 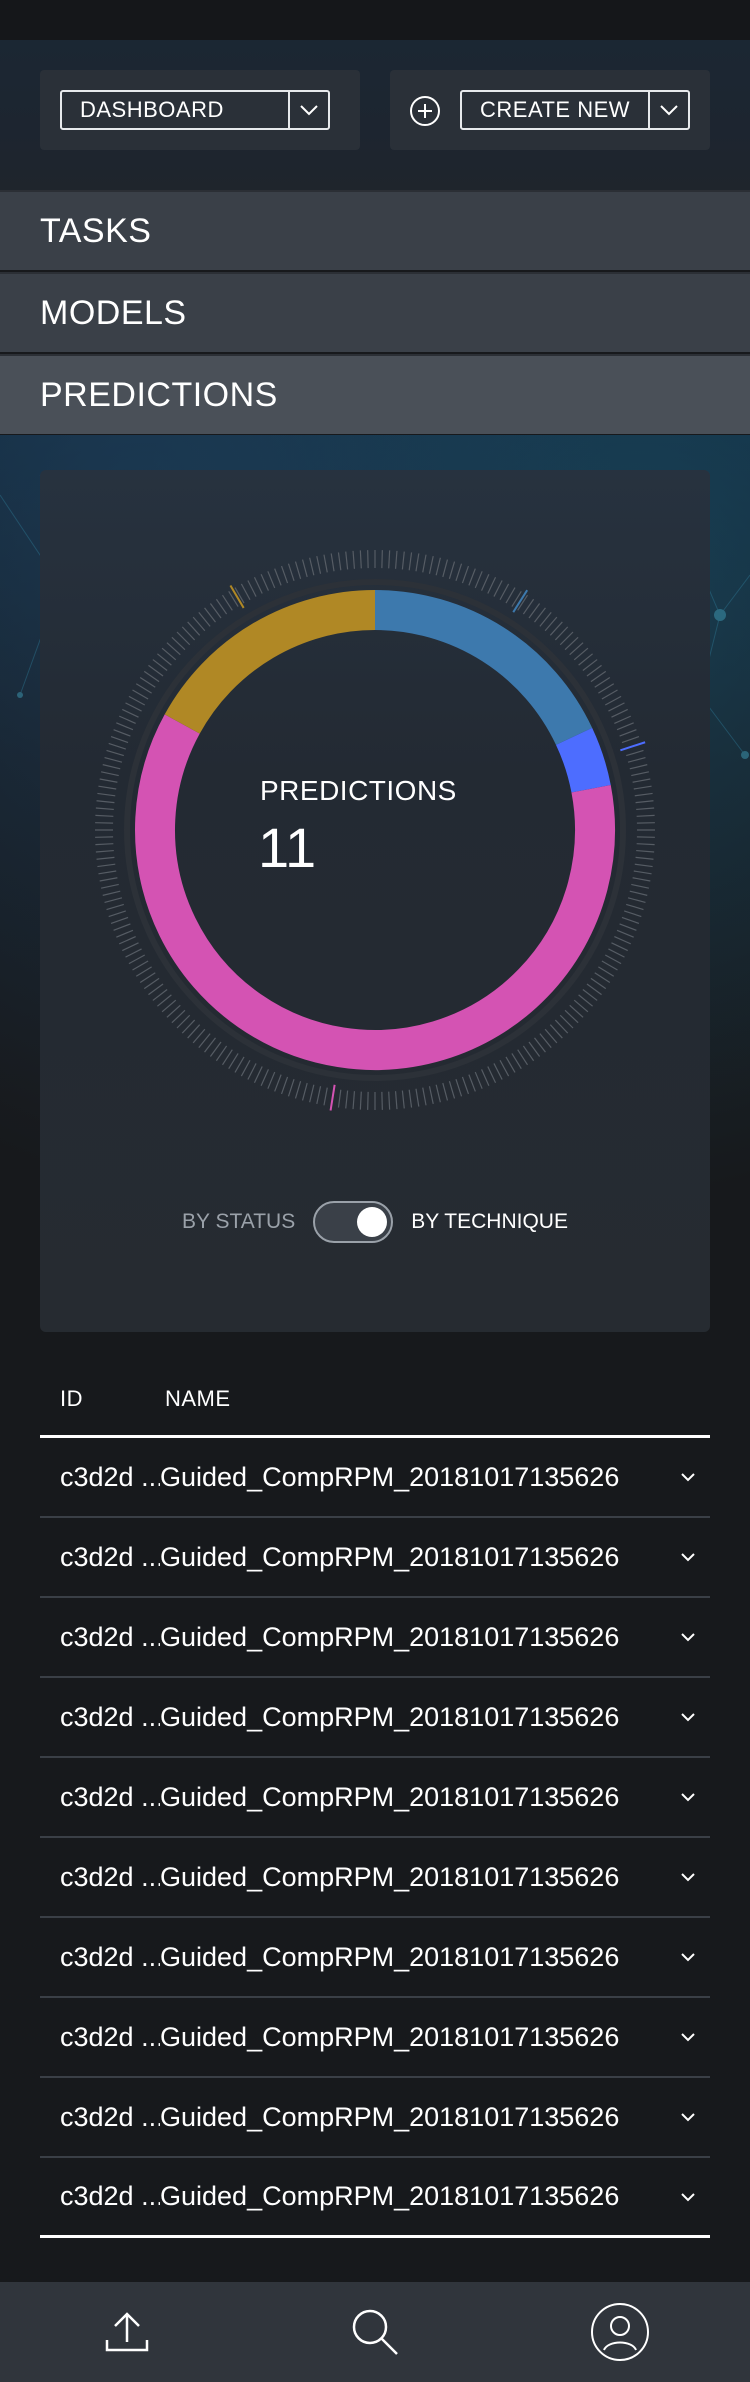 I want to click on upload-icon, so click(x=127, y=2332).